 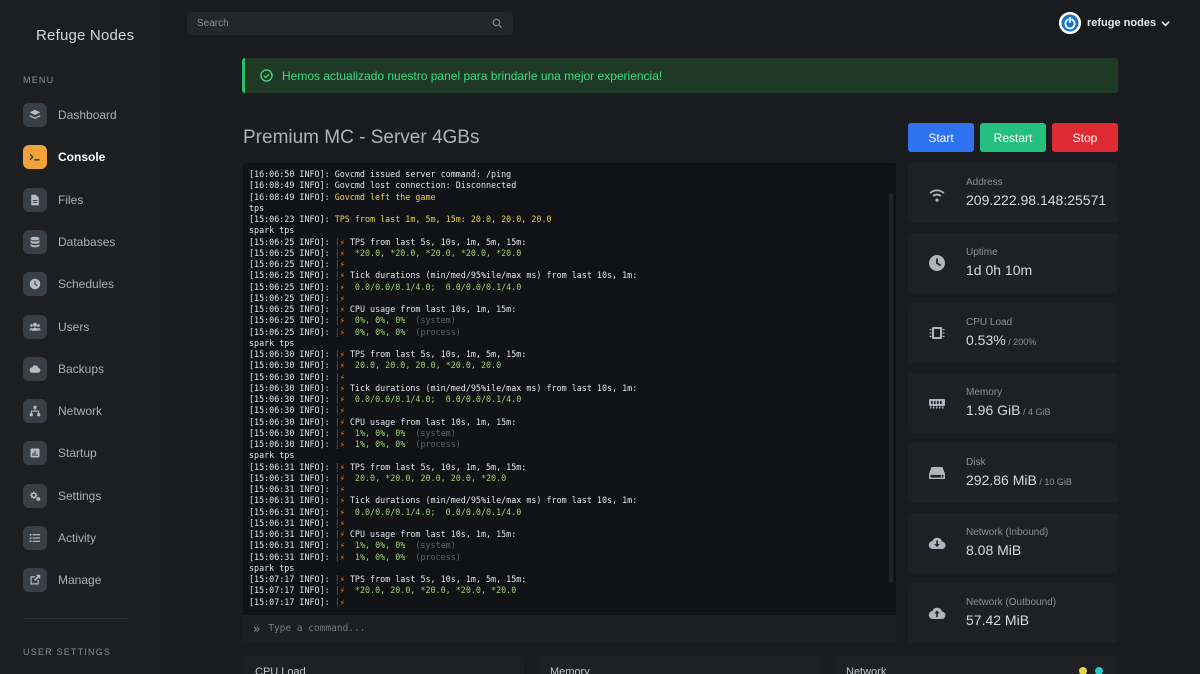 I want to click on console-line: [15:06:30 INFO]: |⚡, so click(x=297, y=410).